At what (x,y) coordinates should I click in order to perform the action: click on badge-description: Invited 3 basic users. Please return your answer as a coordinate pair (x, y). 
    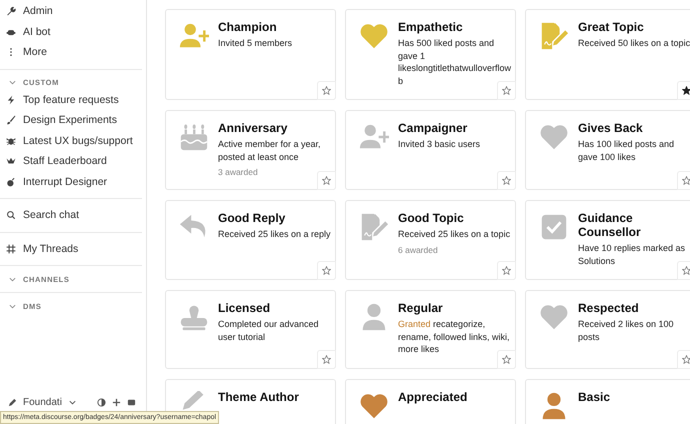
    Looking at the image, I should click on (439, 144).